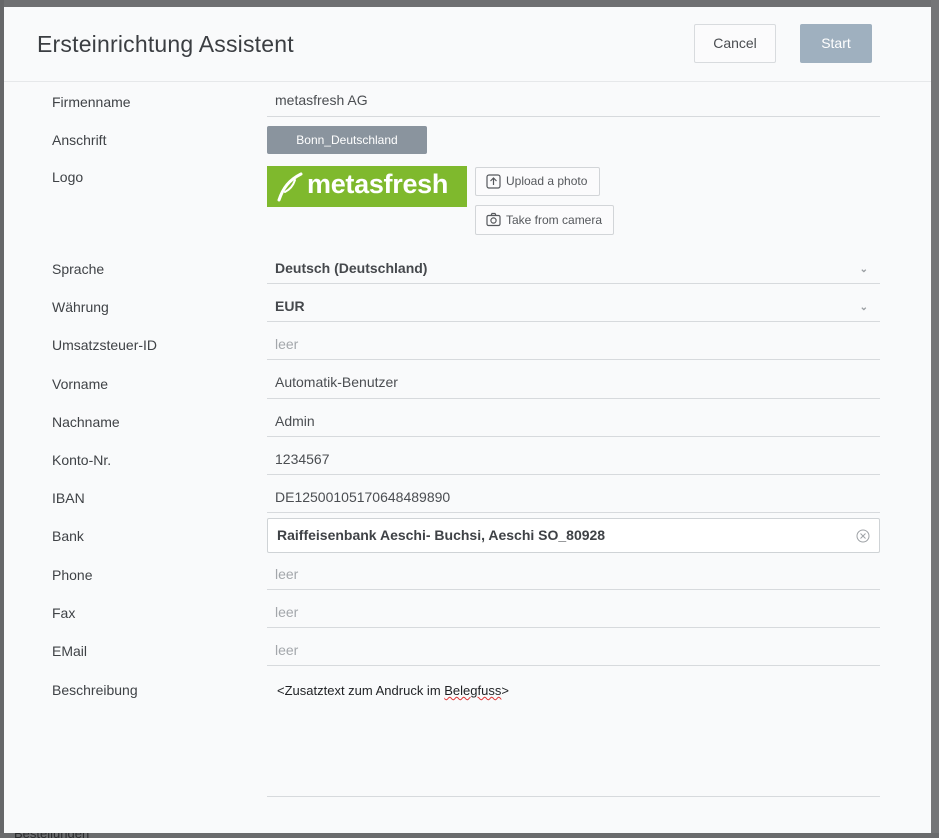 The image size is (939, 838). Describe the element at coordinates (573, 654) in the screenshot. I see `email-field: leer` at that location.